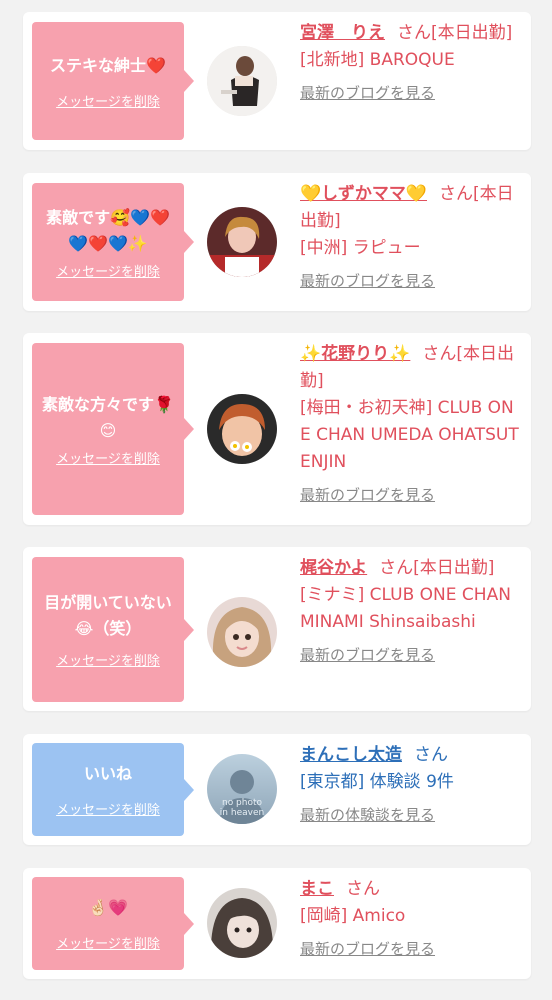 The image size is (552, 1000). I want to click on message-bubble: 🤞🏻💗 メッセージを削除, so click(113, 923).